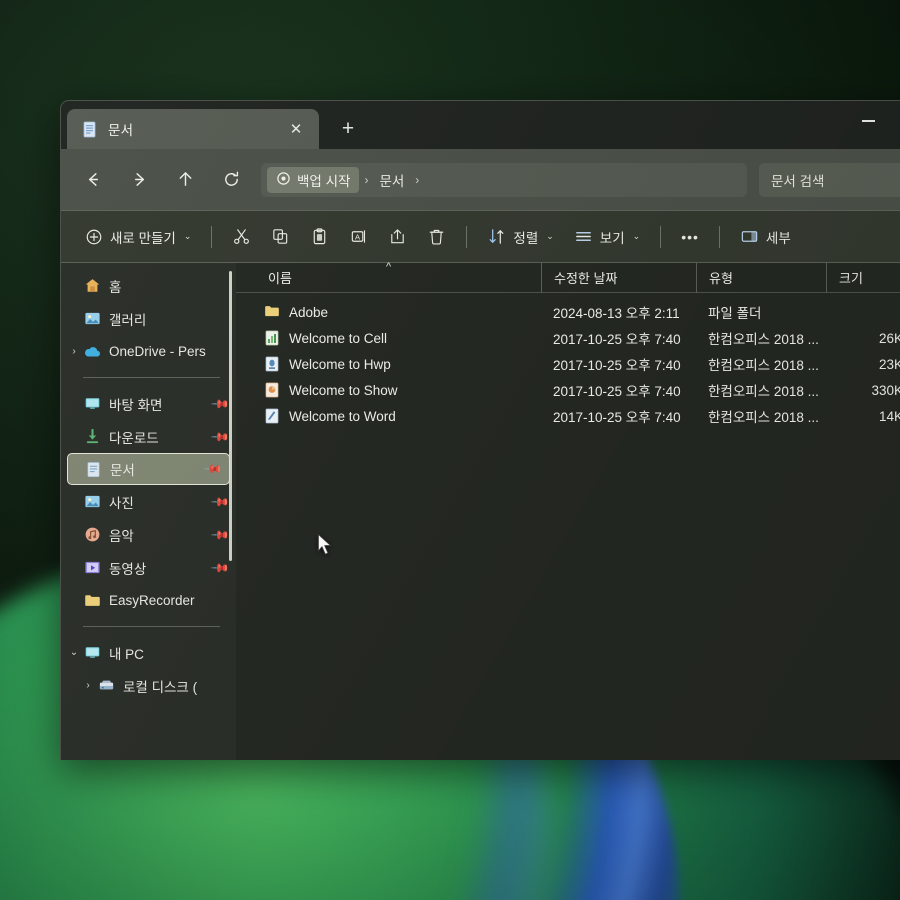  I want to click on tab-title: 문서, so click(121, 130).